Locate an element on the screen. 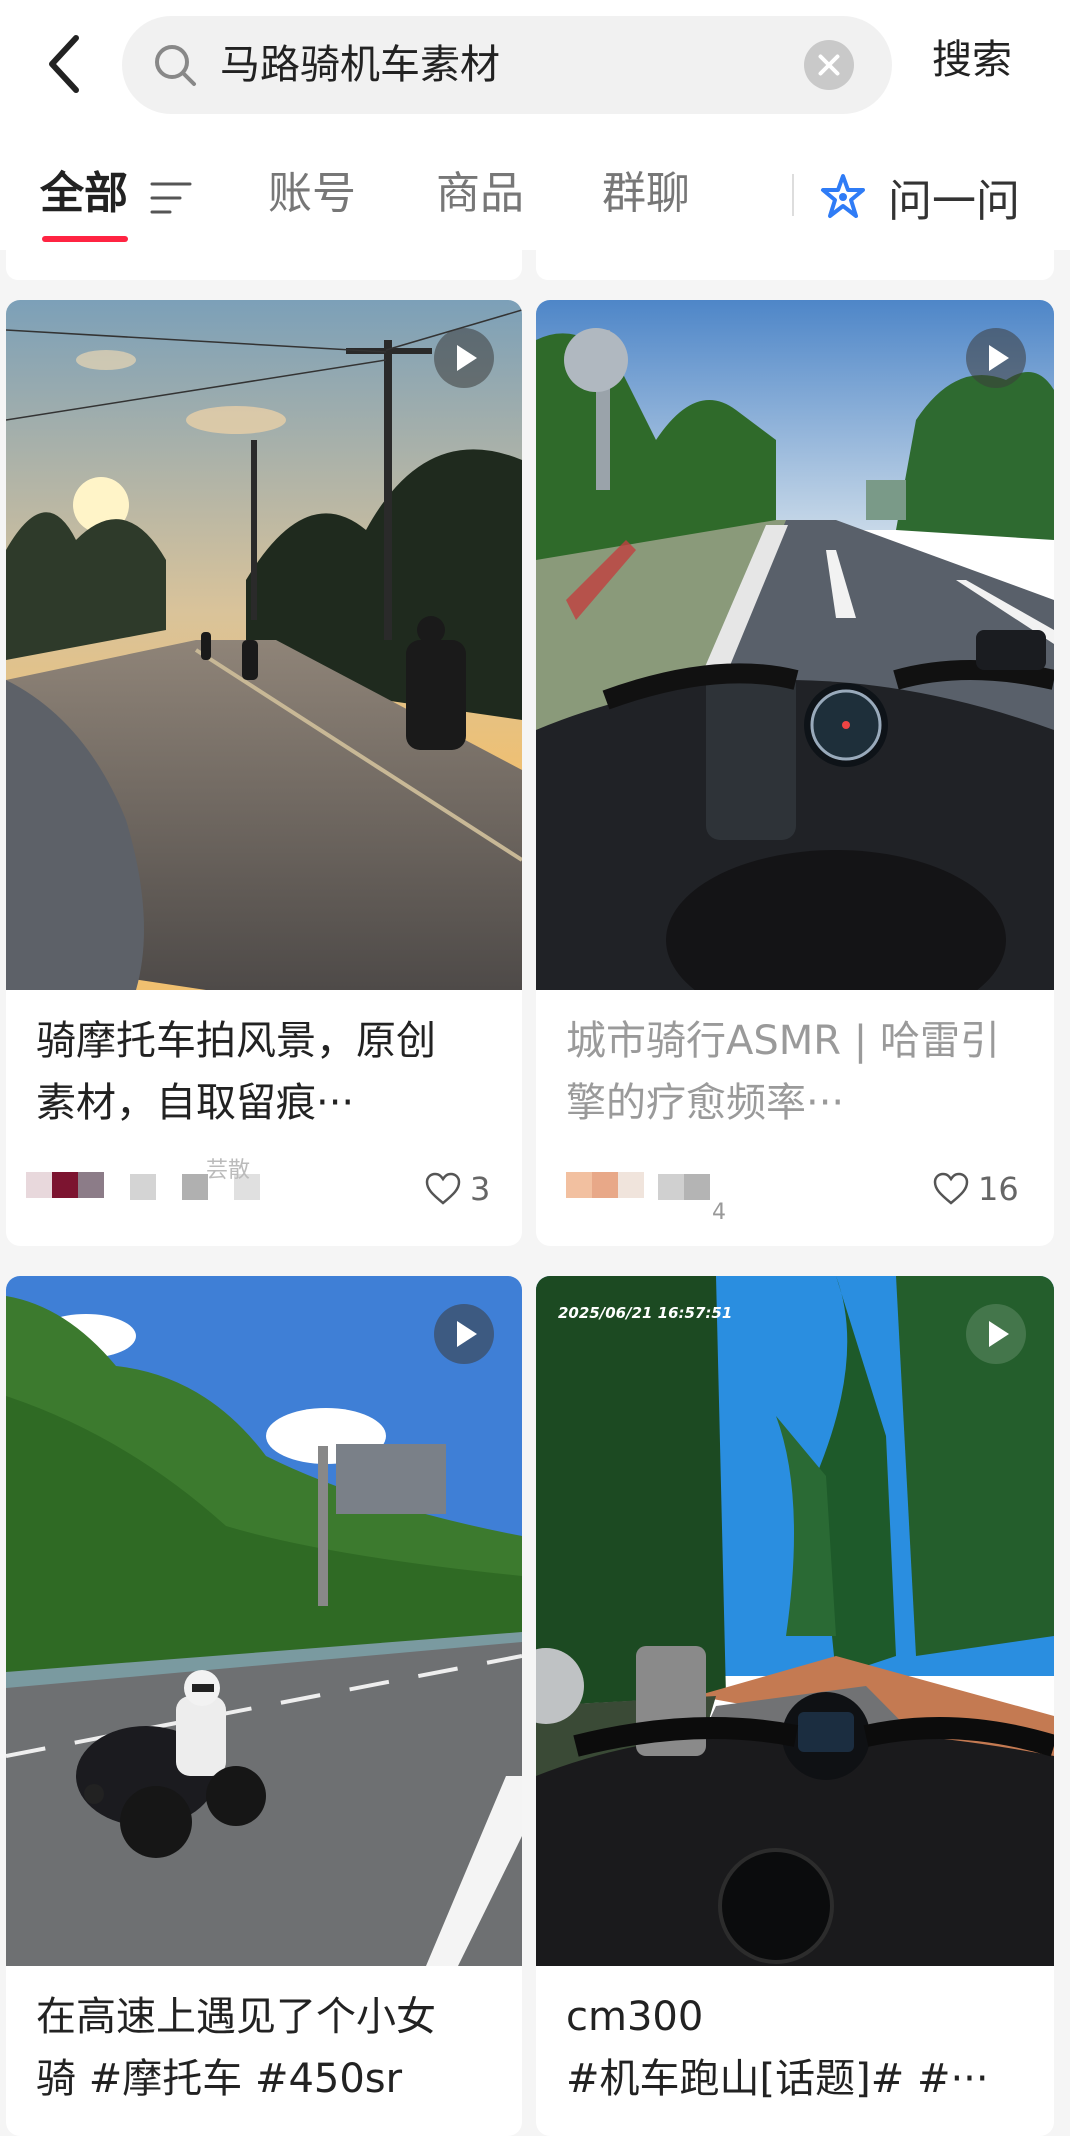 The image size is (1070, 2136). card-title: cm300 #机车跑山[话题]# #··· is located at coordinates (796, 2048).